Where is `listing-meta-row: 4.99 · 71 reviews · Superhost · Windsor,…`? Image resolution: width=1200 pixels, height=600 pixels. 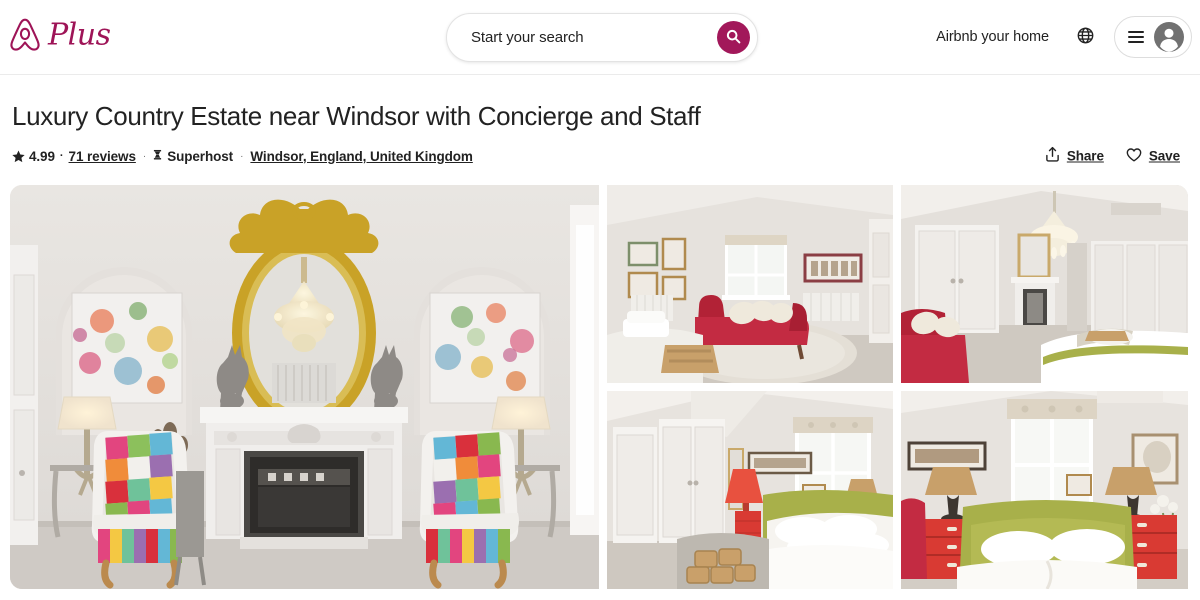
listing-meta-row: 4.99 · 71 reviews · Superhost · Windsor,… is located at coordinates (600, 156).